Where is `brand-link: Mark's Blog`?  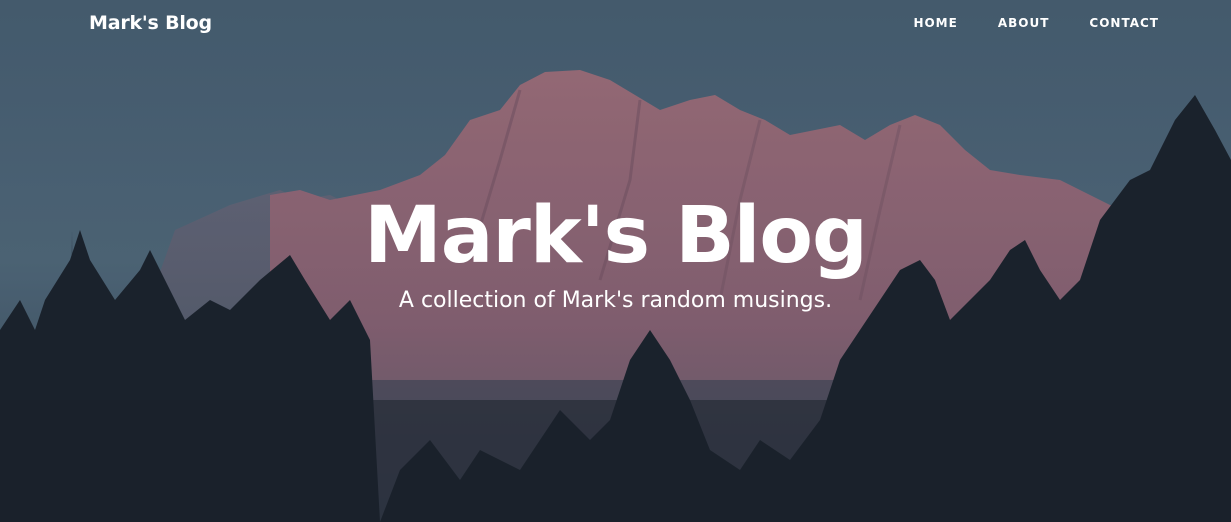 brand-link: Mark's Blog is located at coordinates (150, 23).